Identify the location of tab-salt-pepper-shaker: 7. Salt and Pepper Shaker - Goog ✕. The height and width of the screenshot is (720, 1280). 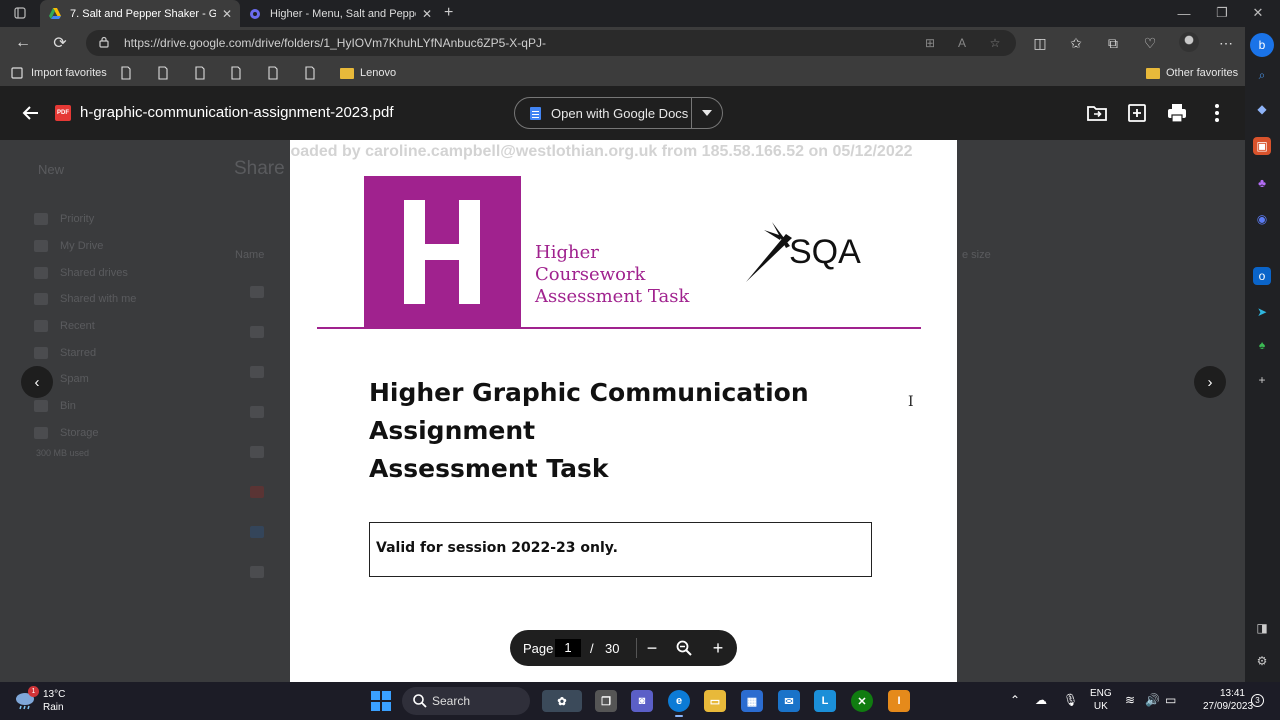
(140, 13).